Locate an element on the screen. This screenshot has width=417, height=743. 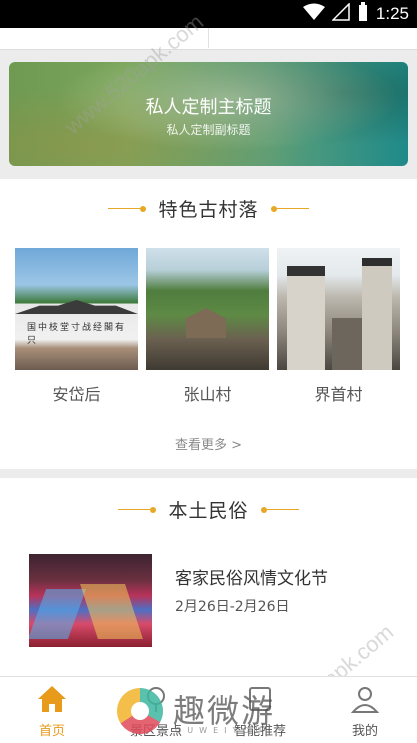
village-card: 国中枝堂寸战经閣有只 安岱后 is located at coordinates (76, 326).